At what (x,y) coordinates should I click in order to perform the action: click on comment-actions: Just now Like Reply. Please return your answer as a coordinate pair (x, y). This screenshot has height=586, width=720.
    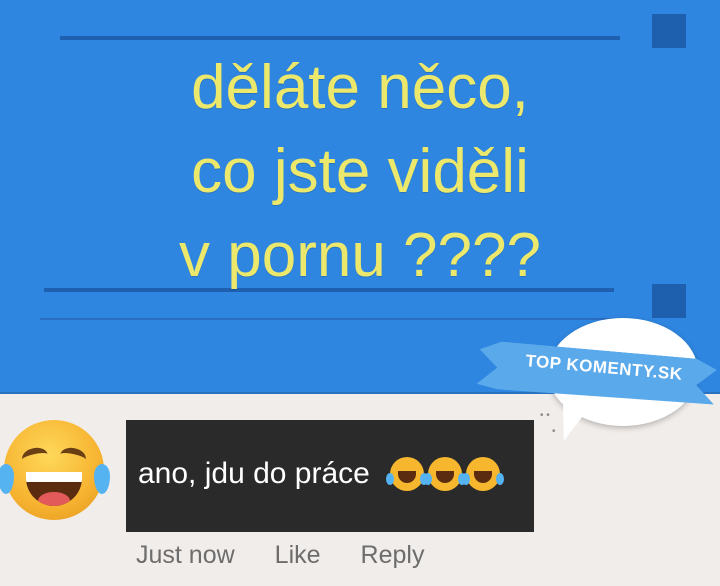
    Looking at the image, I should click on (300, 555).